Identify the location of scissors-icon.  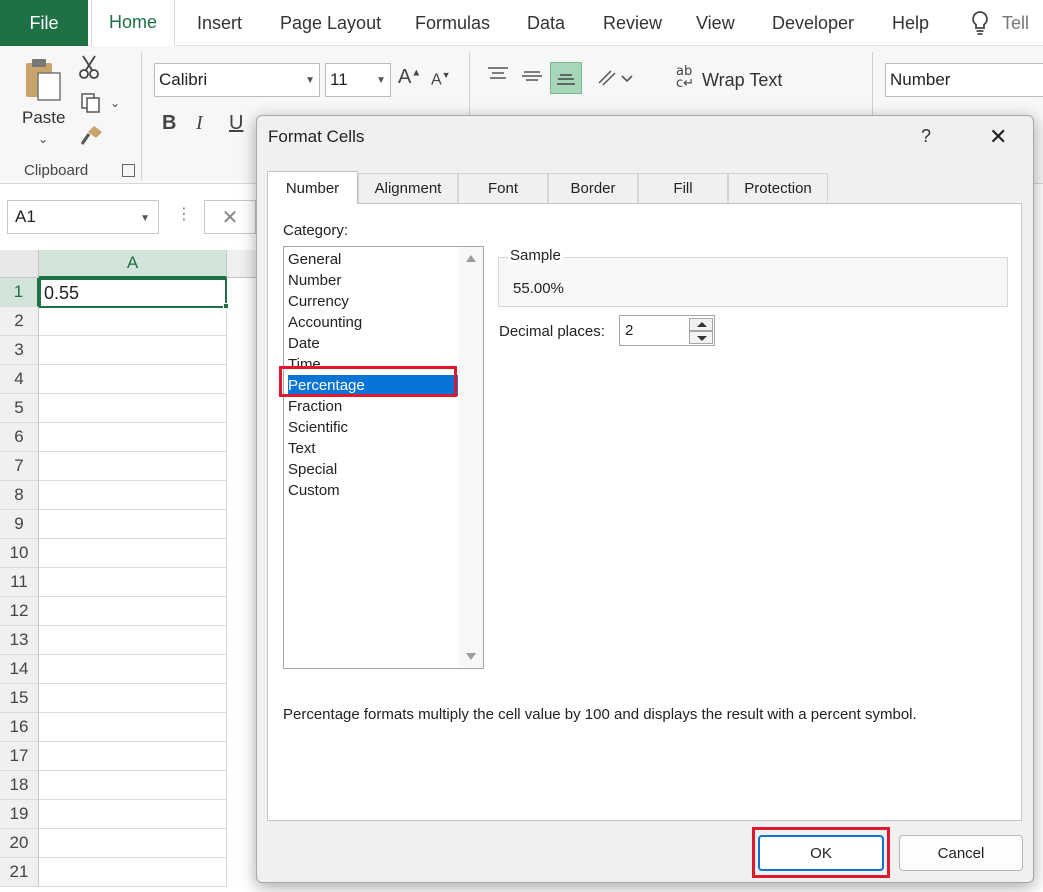
(89, 67).